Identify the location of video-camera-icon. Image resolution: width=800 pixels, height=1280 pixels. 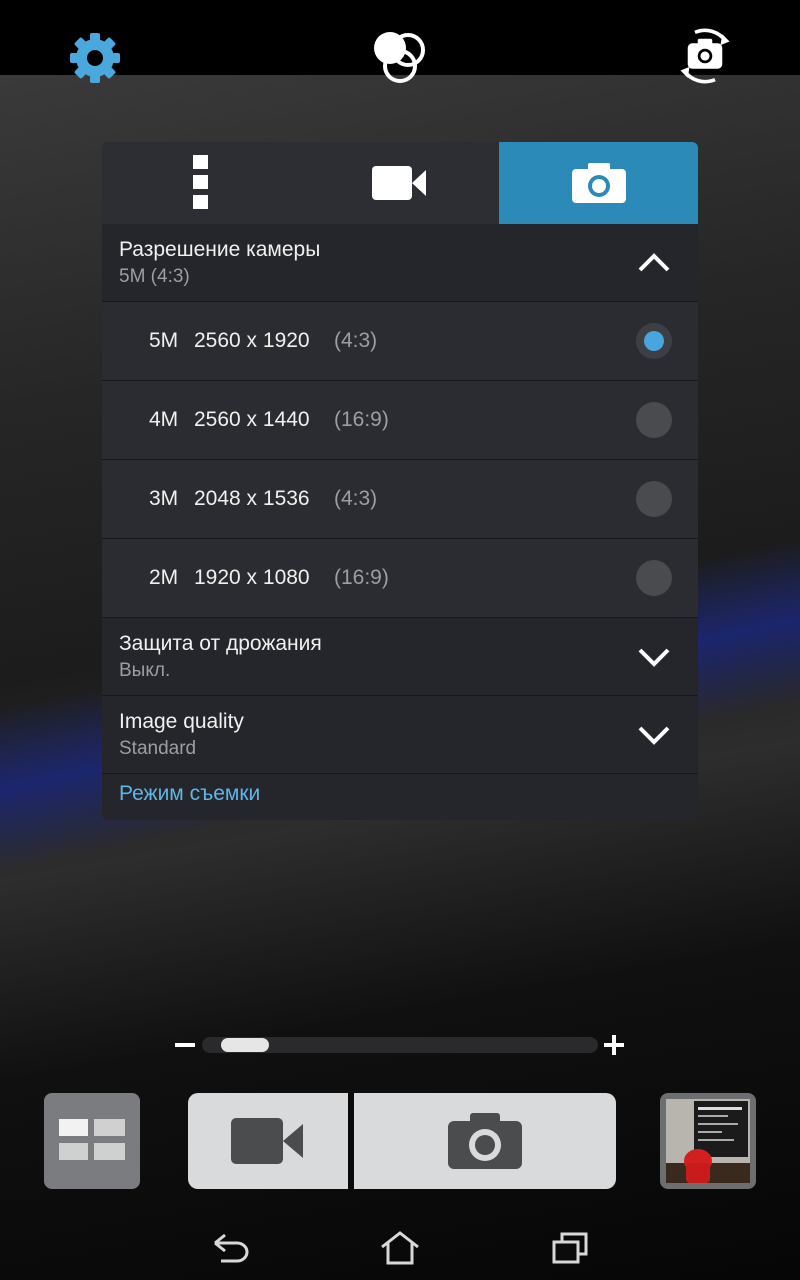
(399, 183).